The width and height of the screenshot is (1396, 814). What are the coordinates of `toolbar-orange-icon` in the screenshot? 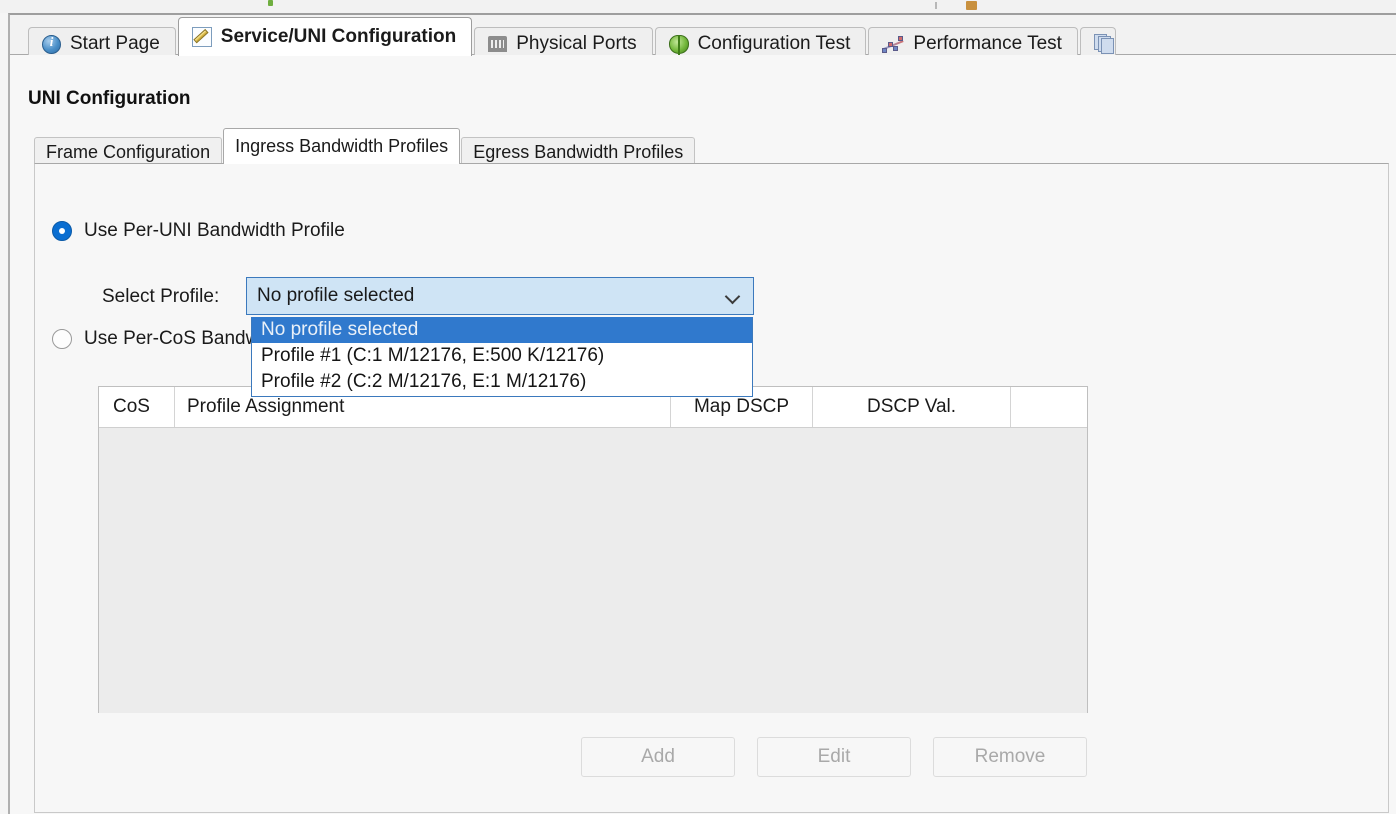 It's located at (971, 5).